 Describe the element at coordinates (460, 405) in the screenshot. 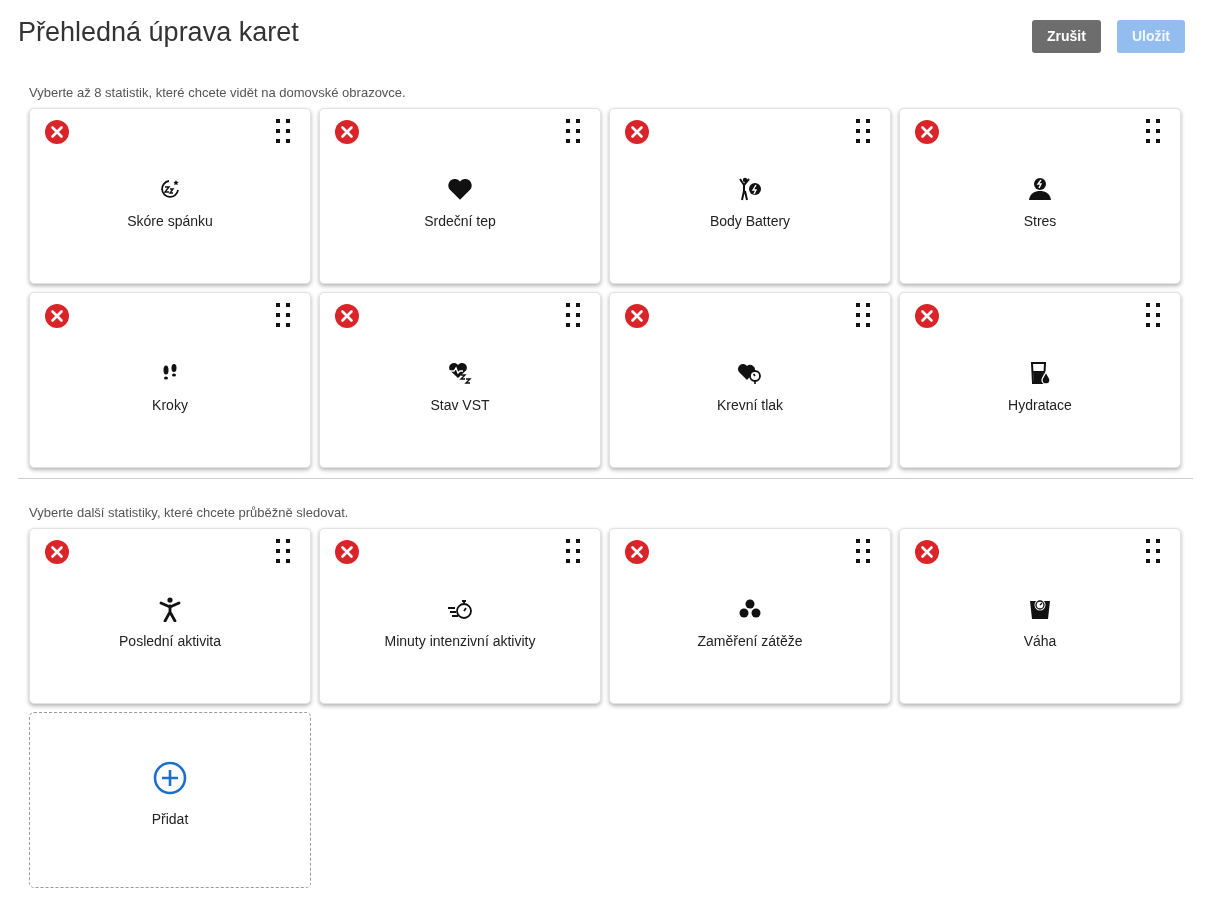

I see `card-label: Stav VST` at that location.